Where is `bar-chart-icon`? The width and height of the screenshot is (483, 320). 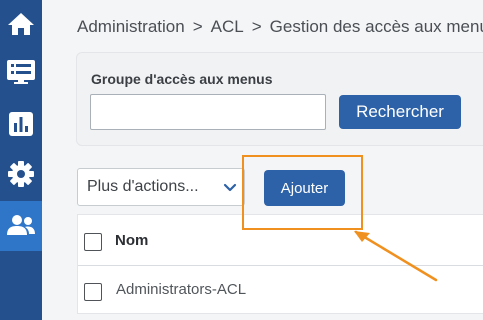 bar-chart-icon is located at coordinates (21, 124).